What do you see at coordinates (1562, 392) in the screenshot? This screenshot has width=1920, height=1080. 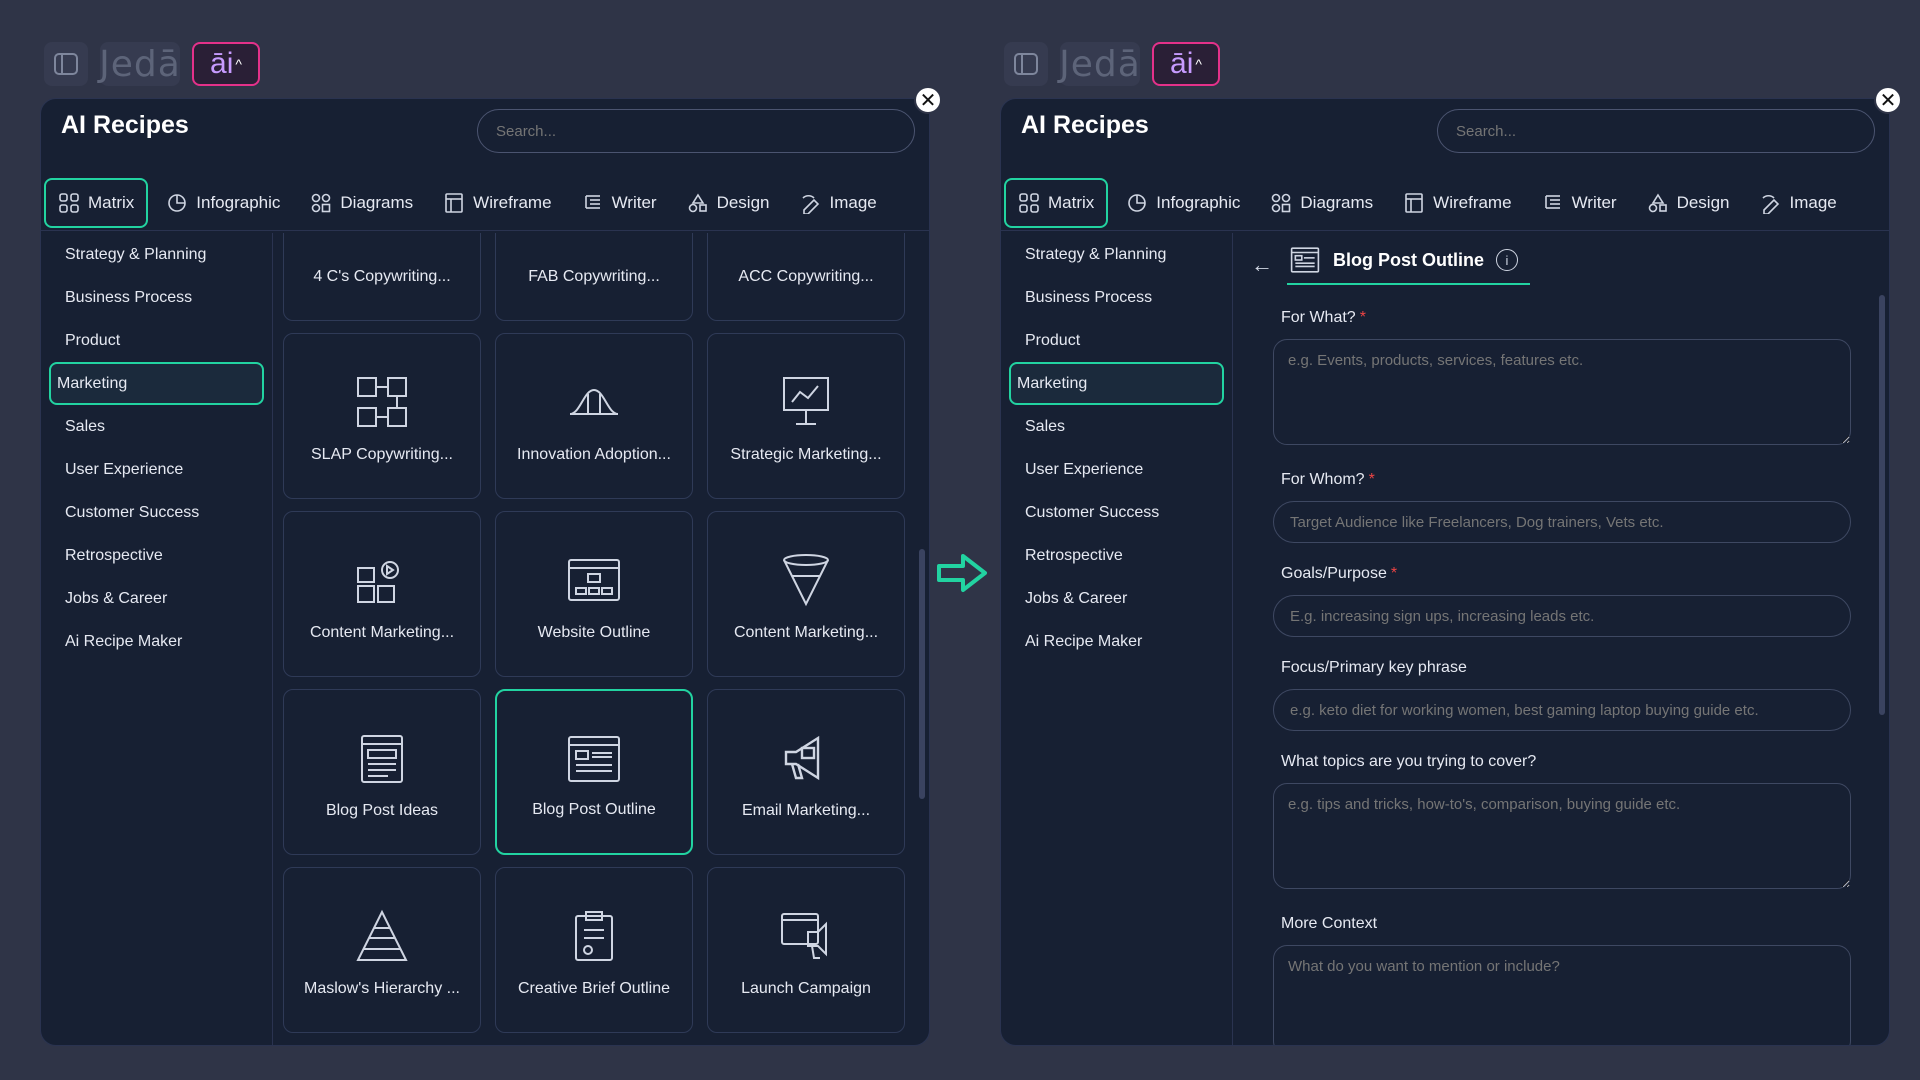 I see `for-what-field` at bounding box center [1562, 392].